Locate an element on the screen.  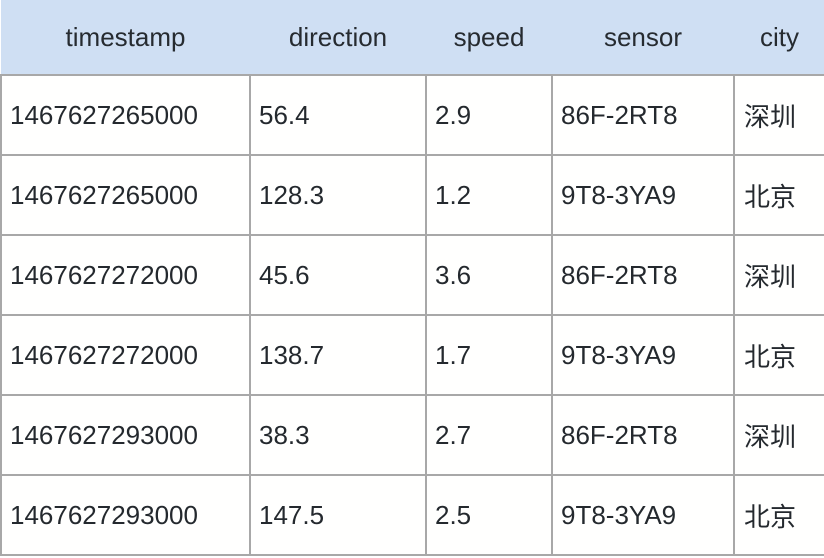
table-row: 1467627265000 56.4 2.9 86F-2RT8 深圳 is located at coordinates (412, 115).